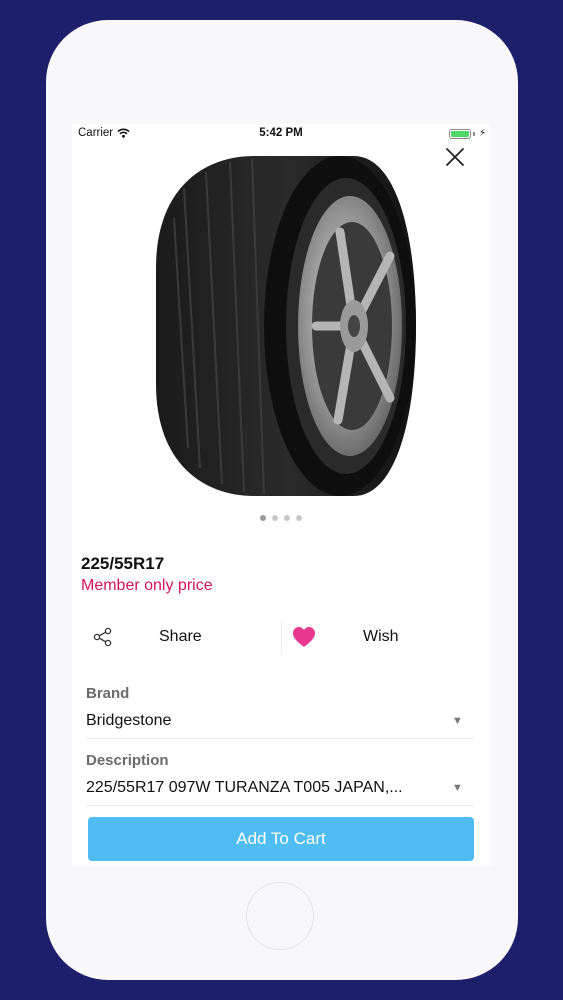  What do you see at coordinates (147, 585) in the screenshot?
I see `member-price-label: Member only price` at bounding box center [147, 585].